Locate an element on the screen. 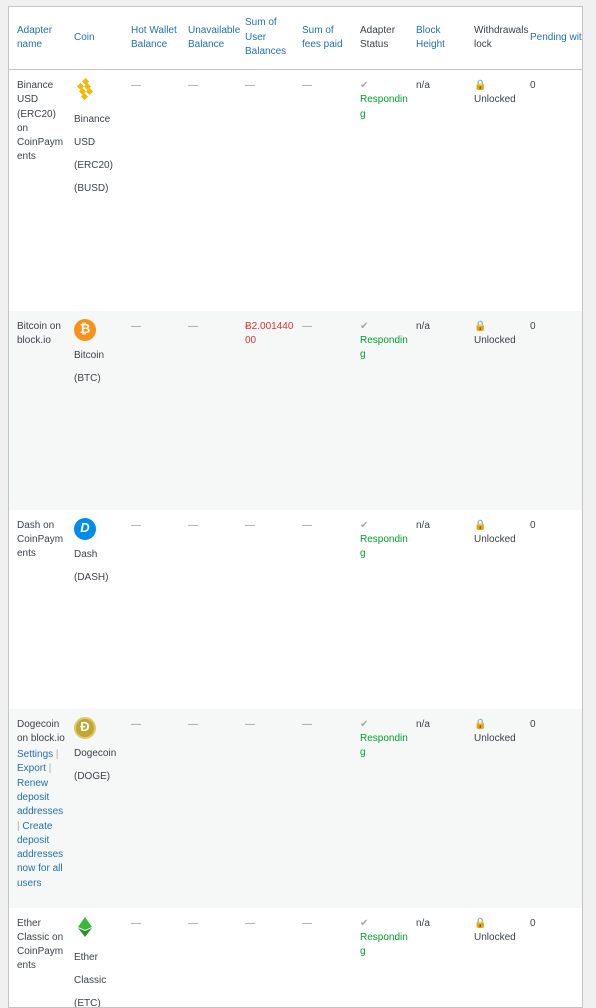  col-adapter-name: Adapter name is located at coordinates (37, 38).